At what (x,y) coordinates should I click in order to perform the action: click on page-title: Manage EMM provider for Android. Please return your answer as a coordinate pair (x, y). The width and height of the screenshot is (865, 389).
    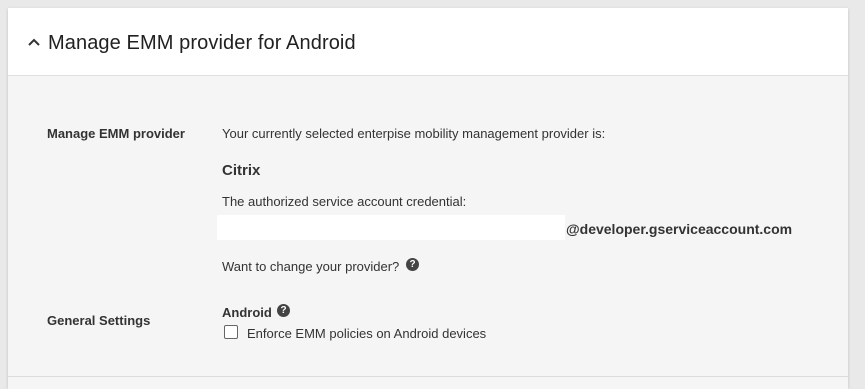
    Looking at the image, I should click on (202, 43).